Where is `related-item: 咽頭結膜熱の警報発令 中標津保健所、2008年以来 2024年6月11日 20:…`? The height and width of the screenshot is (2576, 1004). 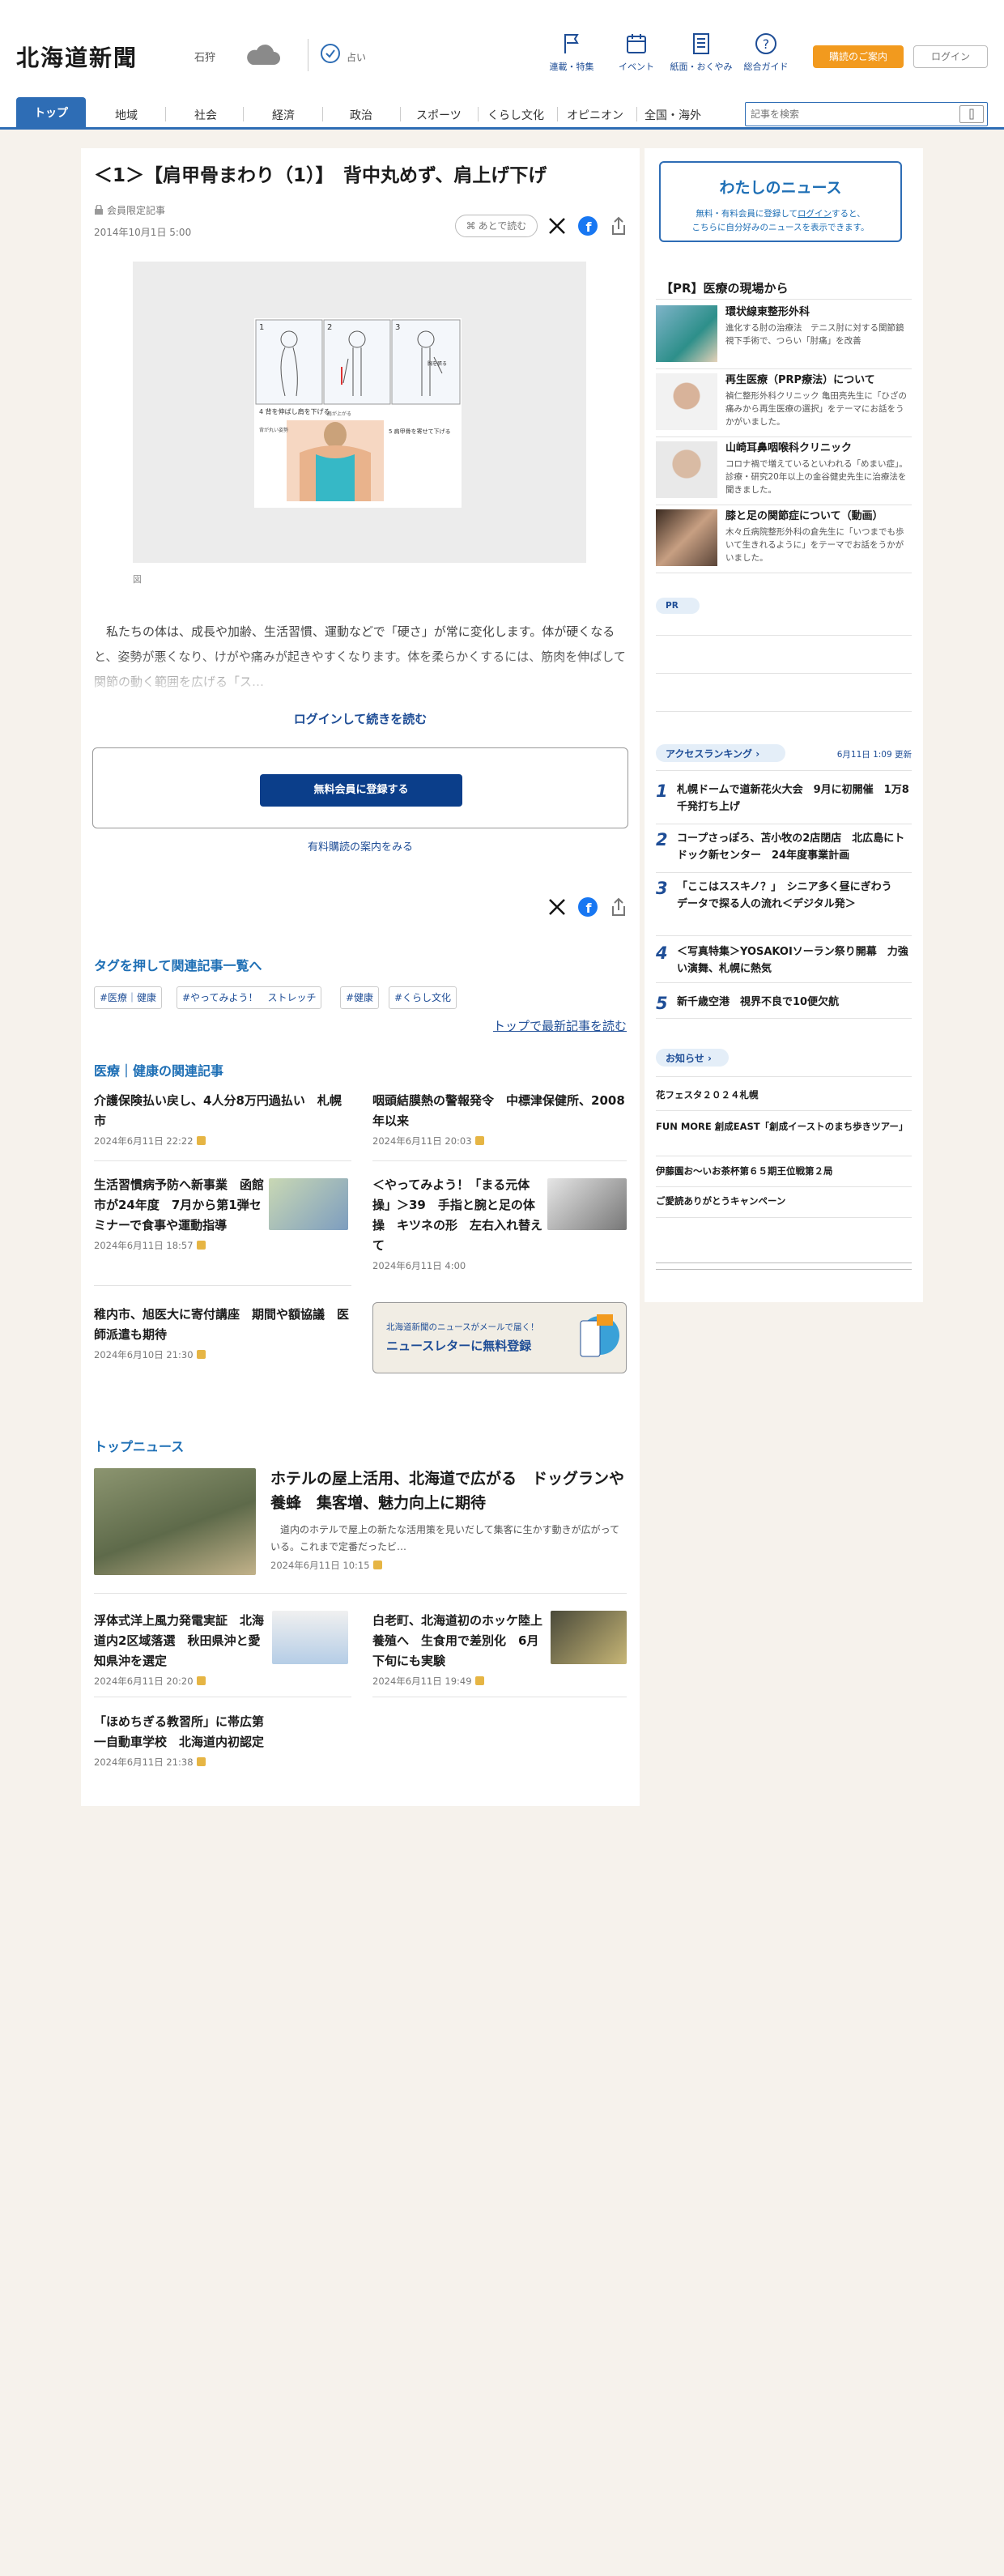 related-item: 咽頭結膜熱の警報発令 中標津保健所、2008年以来 2024年6月11日 20:… is located at coordinates (502, 1119).